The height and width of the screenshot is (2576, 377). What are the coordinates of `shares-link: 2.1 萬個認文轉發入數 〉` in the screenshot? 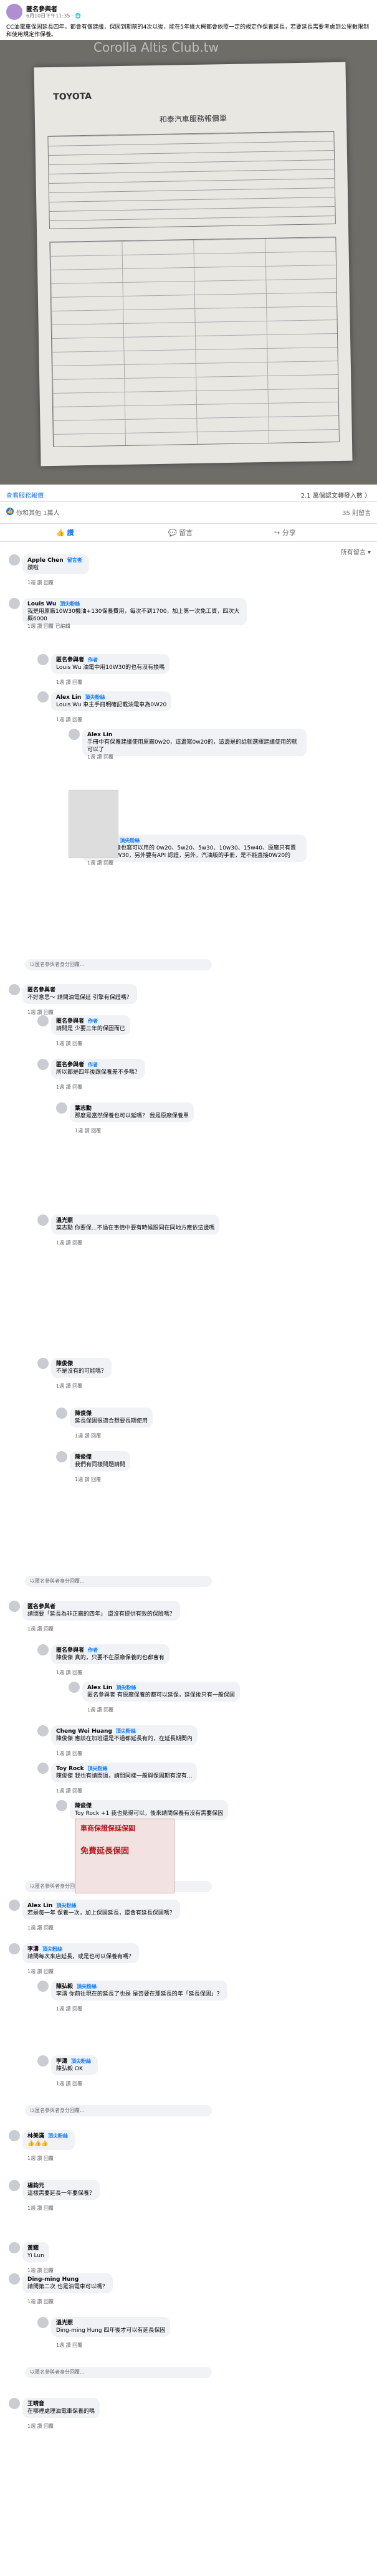 It's located at (336, 495).